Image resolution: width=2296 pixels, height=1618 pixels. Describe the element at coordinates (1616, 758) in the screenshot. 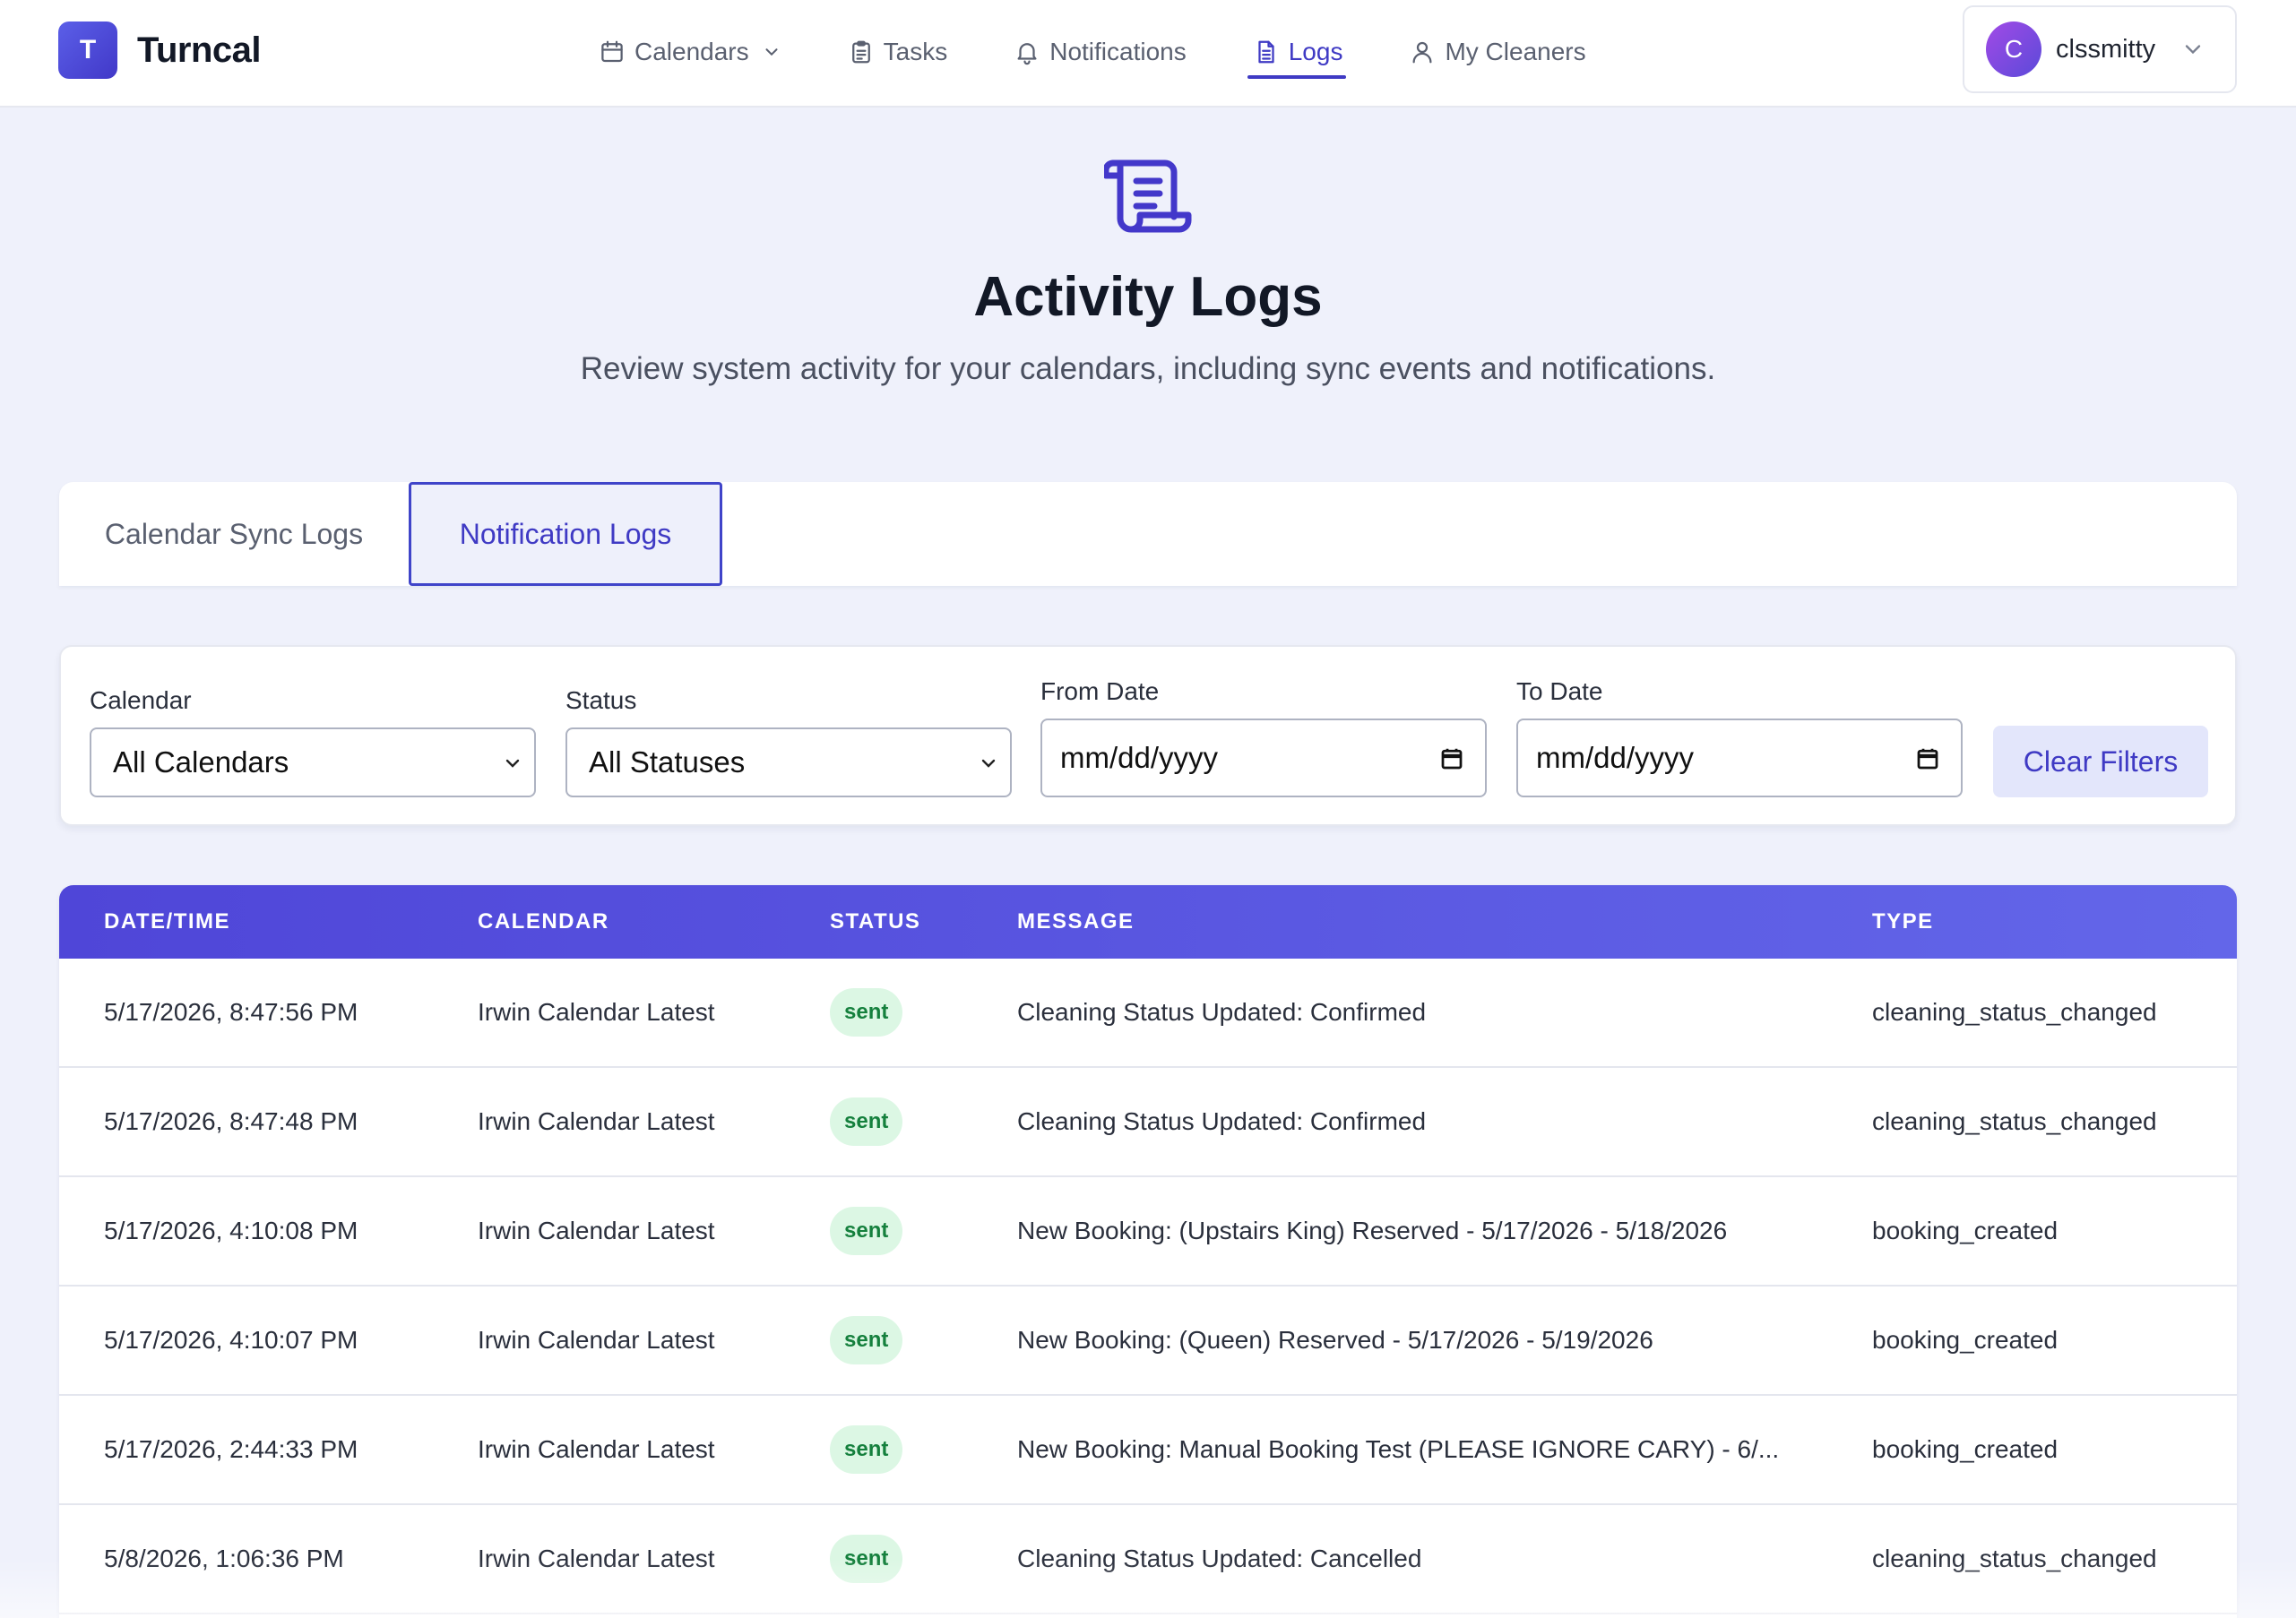

I see `to-date-value: mm/dd/yyyy` at that location.